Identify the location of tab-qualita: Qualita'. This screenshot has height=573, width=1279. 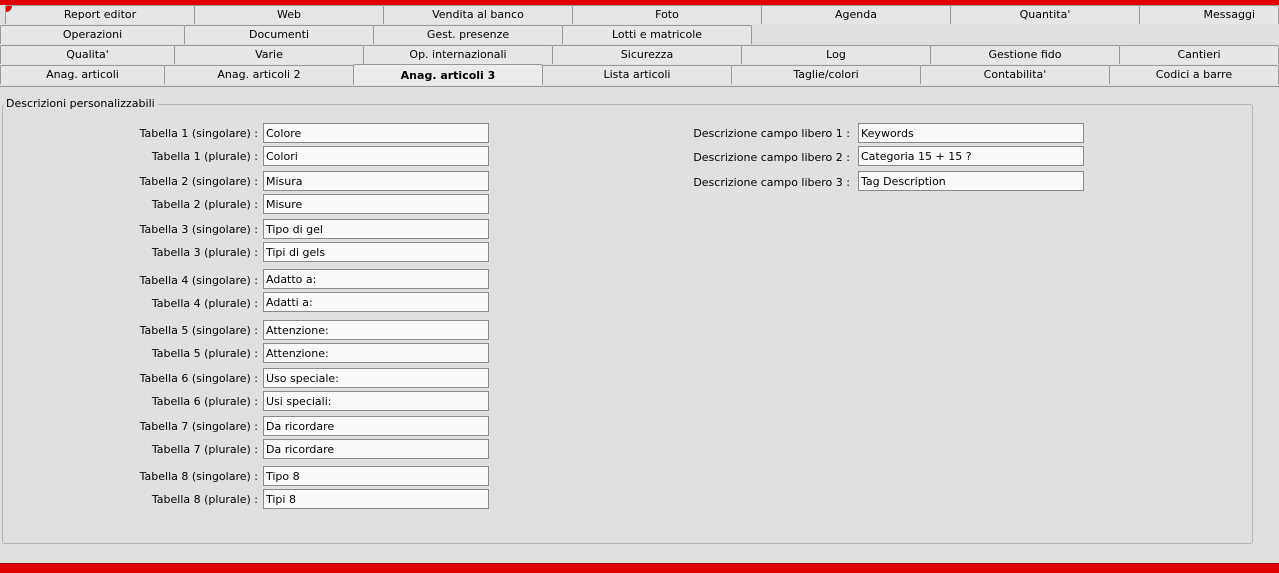
(87, 54).